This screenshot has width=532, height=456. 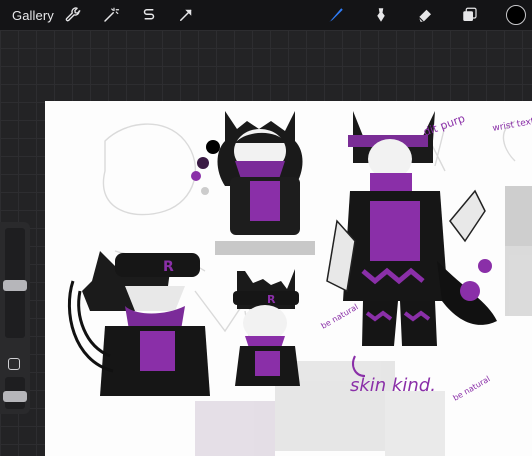 I want to click on transform-arrow-icon, so click(x=186, y=15).